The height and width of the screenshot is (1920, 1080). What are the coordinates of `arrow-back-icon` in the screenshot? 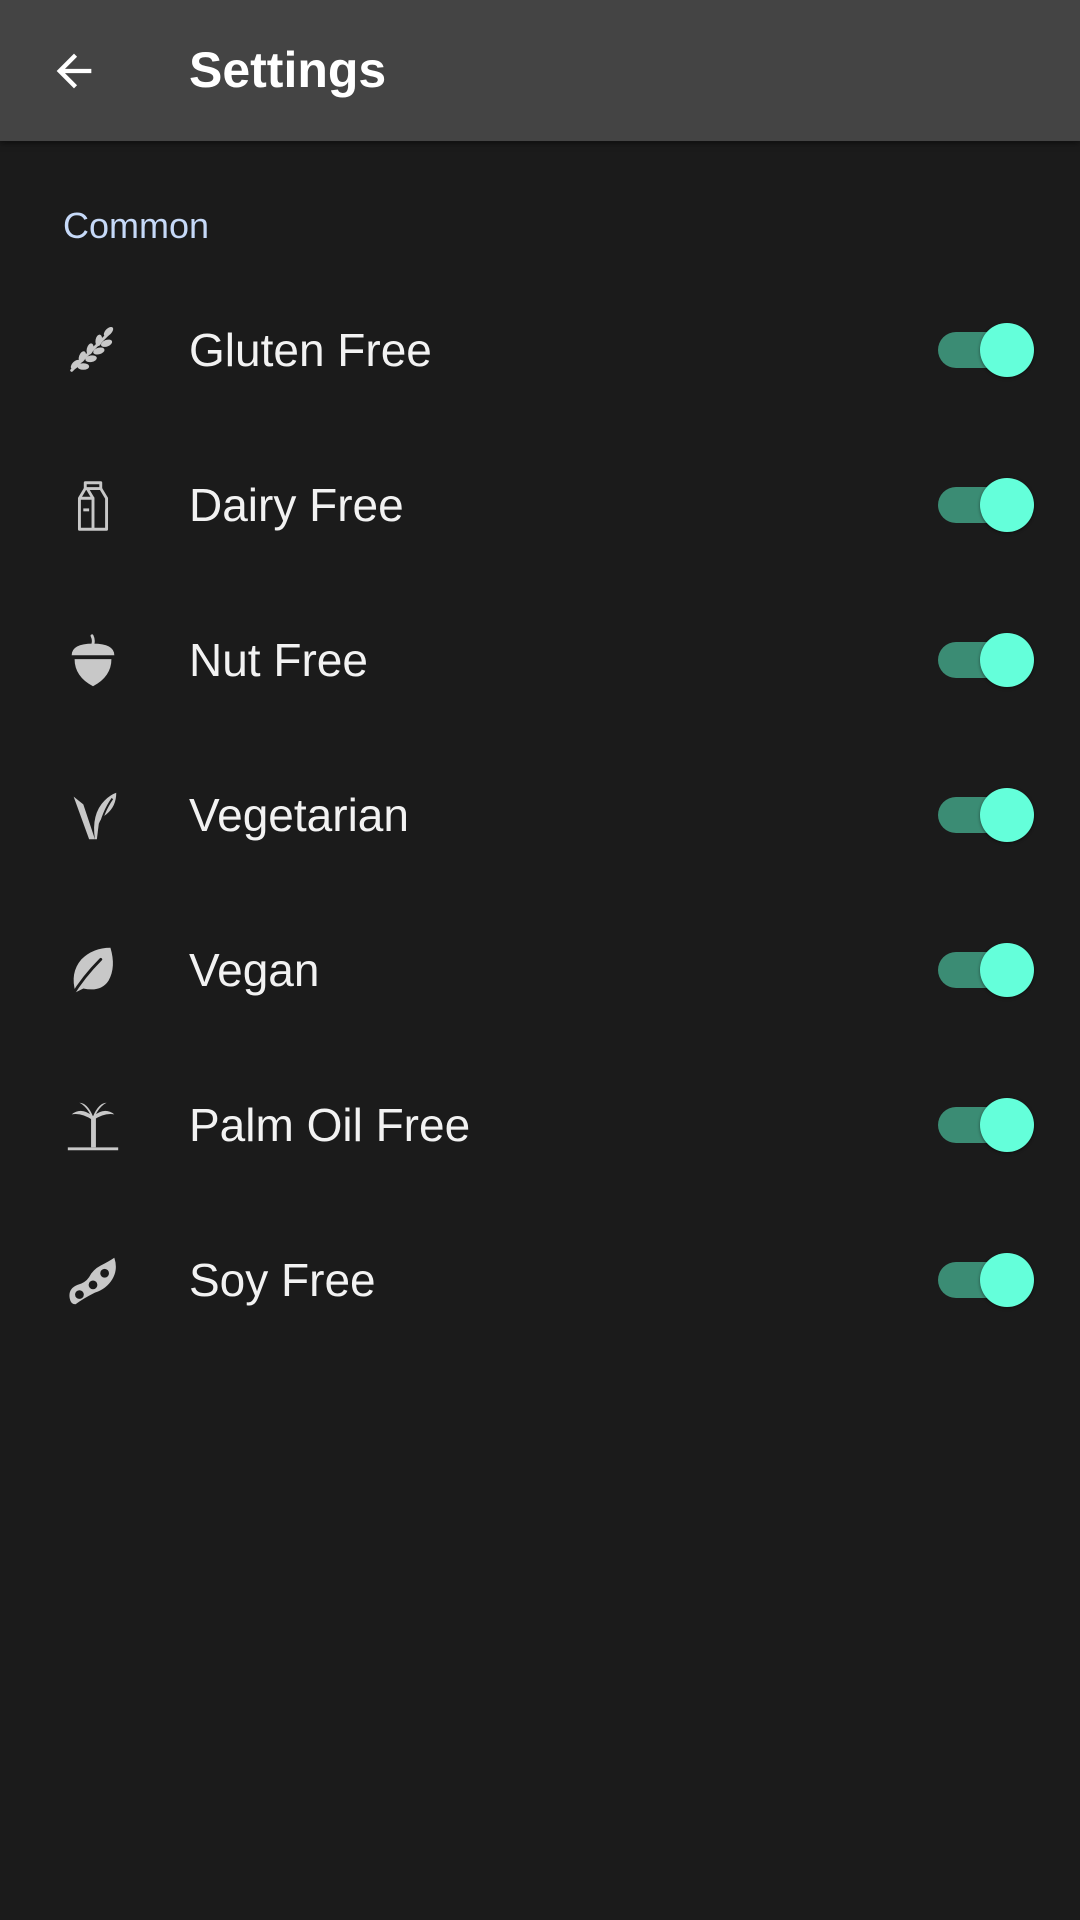 It's located at (74, 71).